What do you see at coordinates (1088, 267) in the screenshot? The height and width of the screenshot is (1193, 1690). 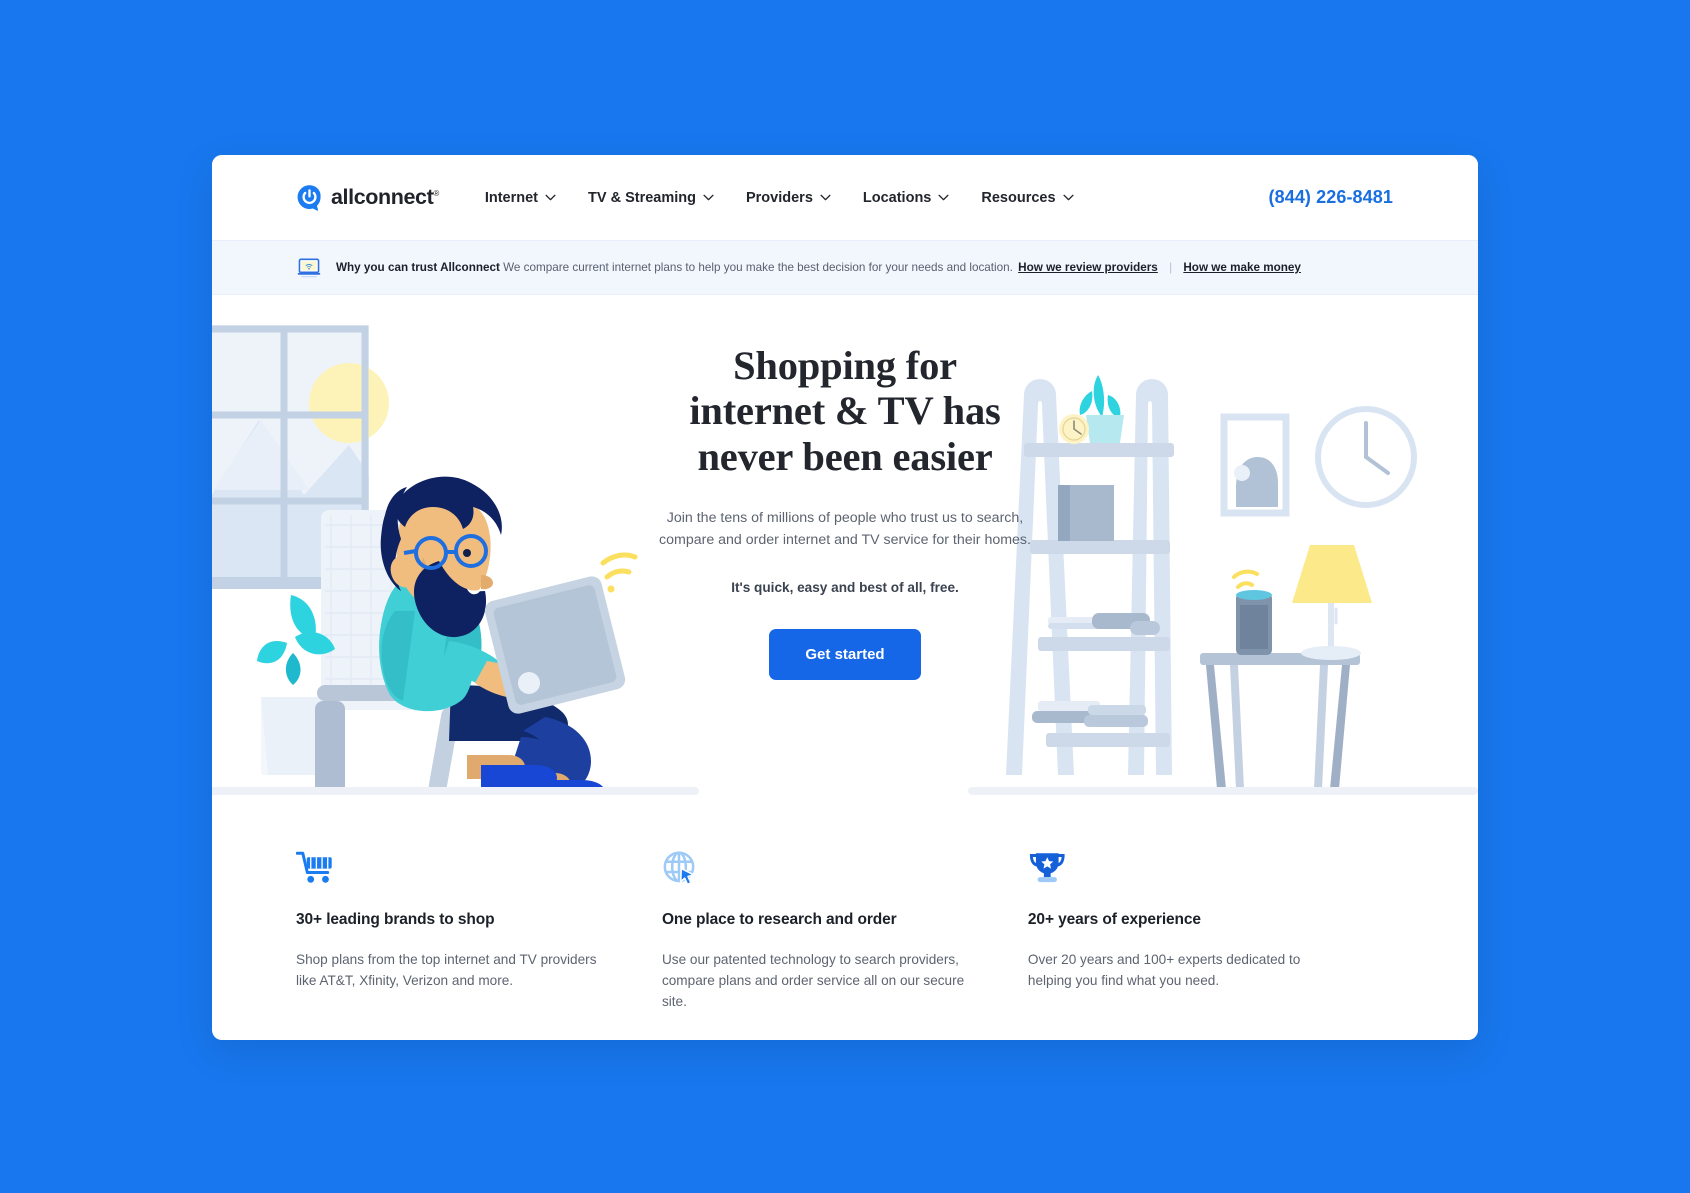 I see `how-we-review-providers-link: How we review providers` at bounding box center [1088, 267].